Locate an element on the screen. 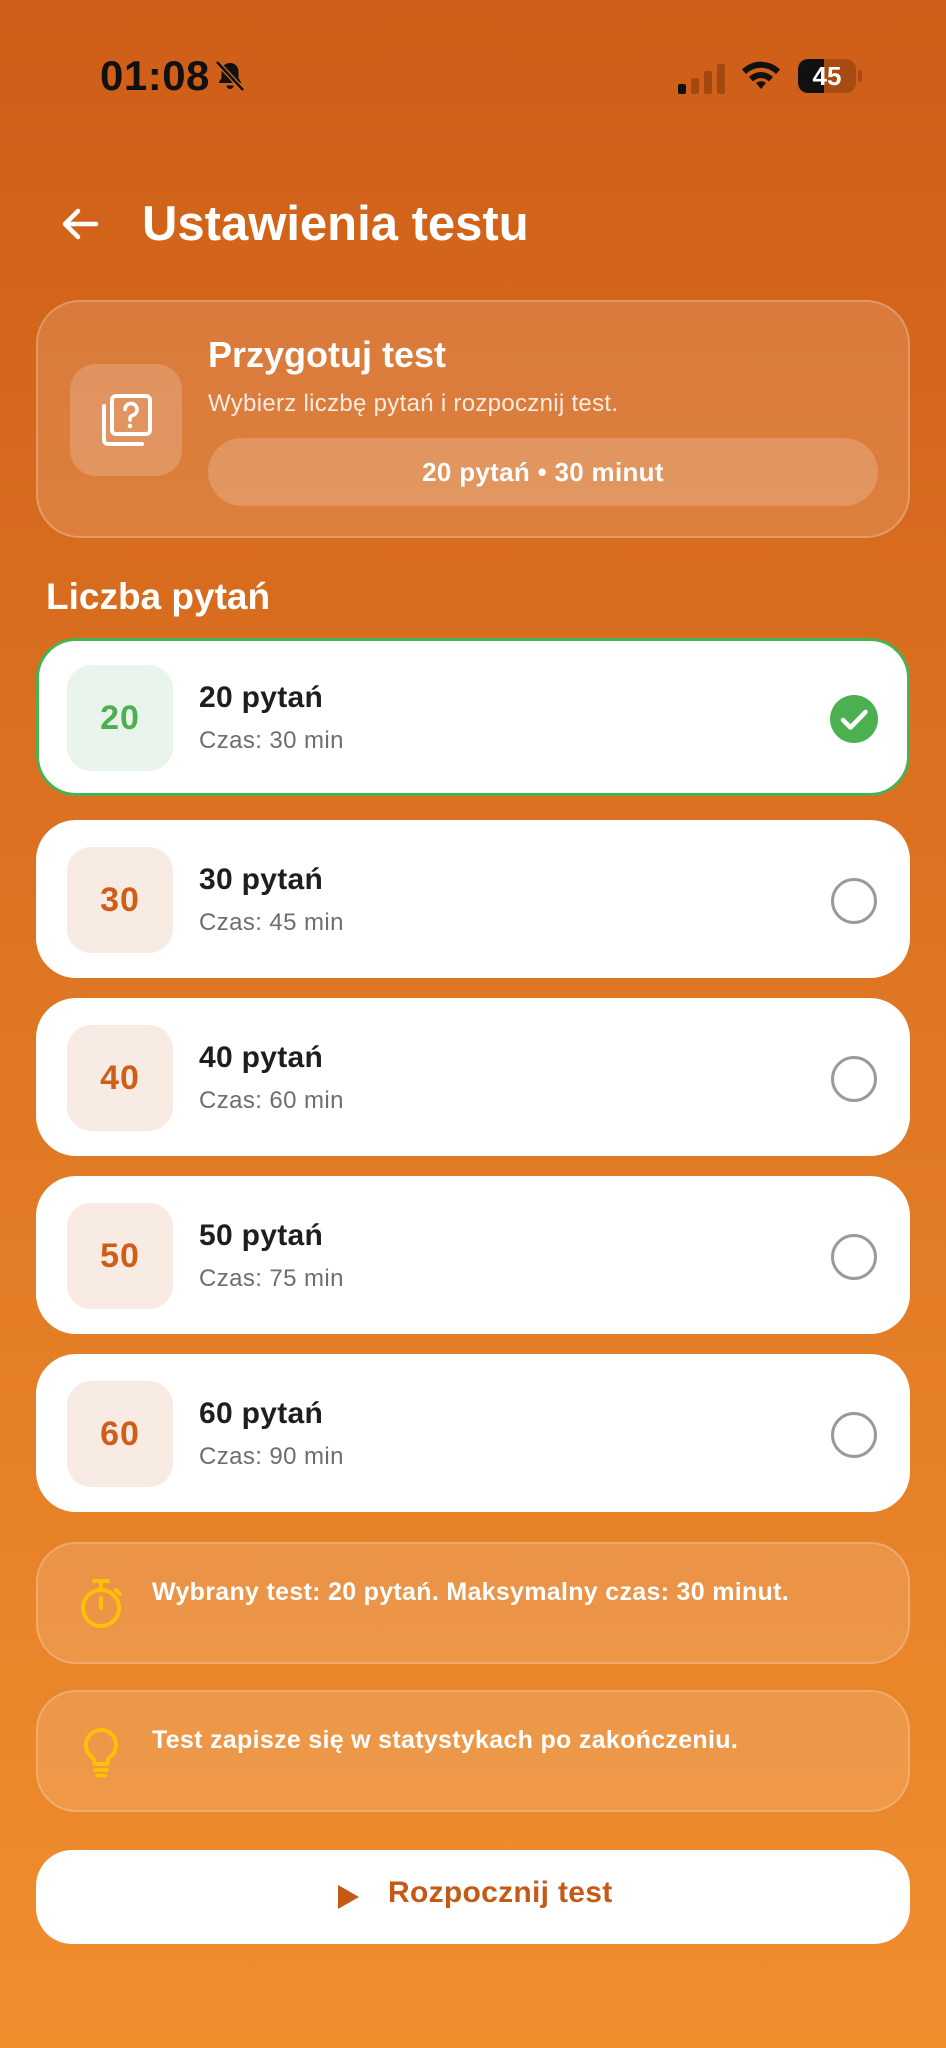 The image size is (946, 2048). option-badge: 50 is located at coordinates (120, 1256).